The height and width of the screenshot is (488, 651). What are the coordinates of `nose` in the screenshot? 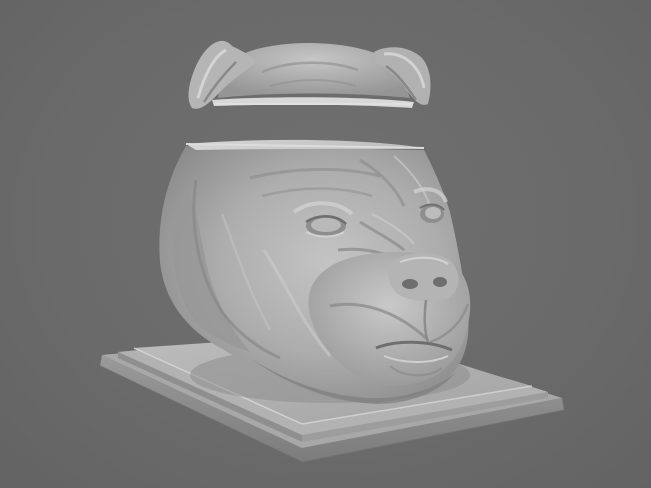 It's located at (423, 277).